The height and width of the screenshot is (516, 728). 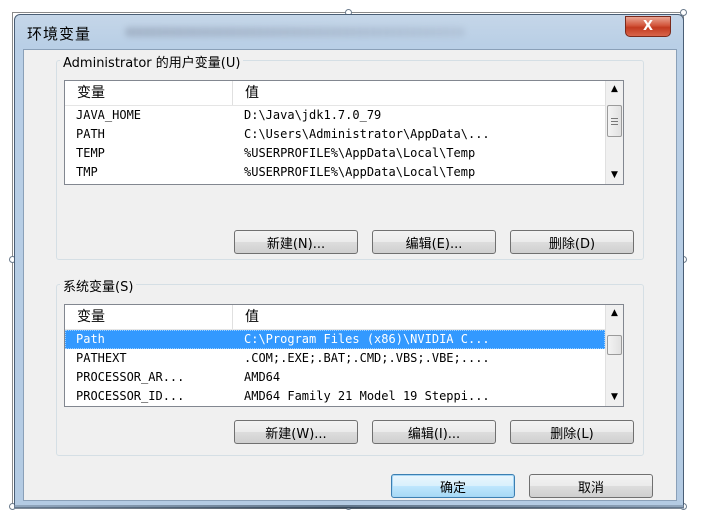 I want to click on list-item: JAVA_HOME D:\Java\jdk1.7.0_79, so click(x=335, y=115).